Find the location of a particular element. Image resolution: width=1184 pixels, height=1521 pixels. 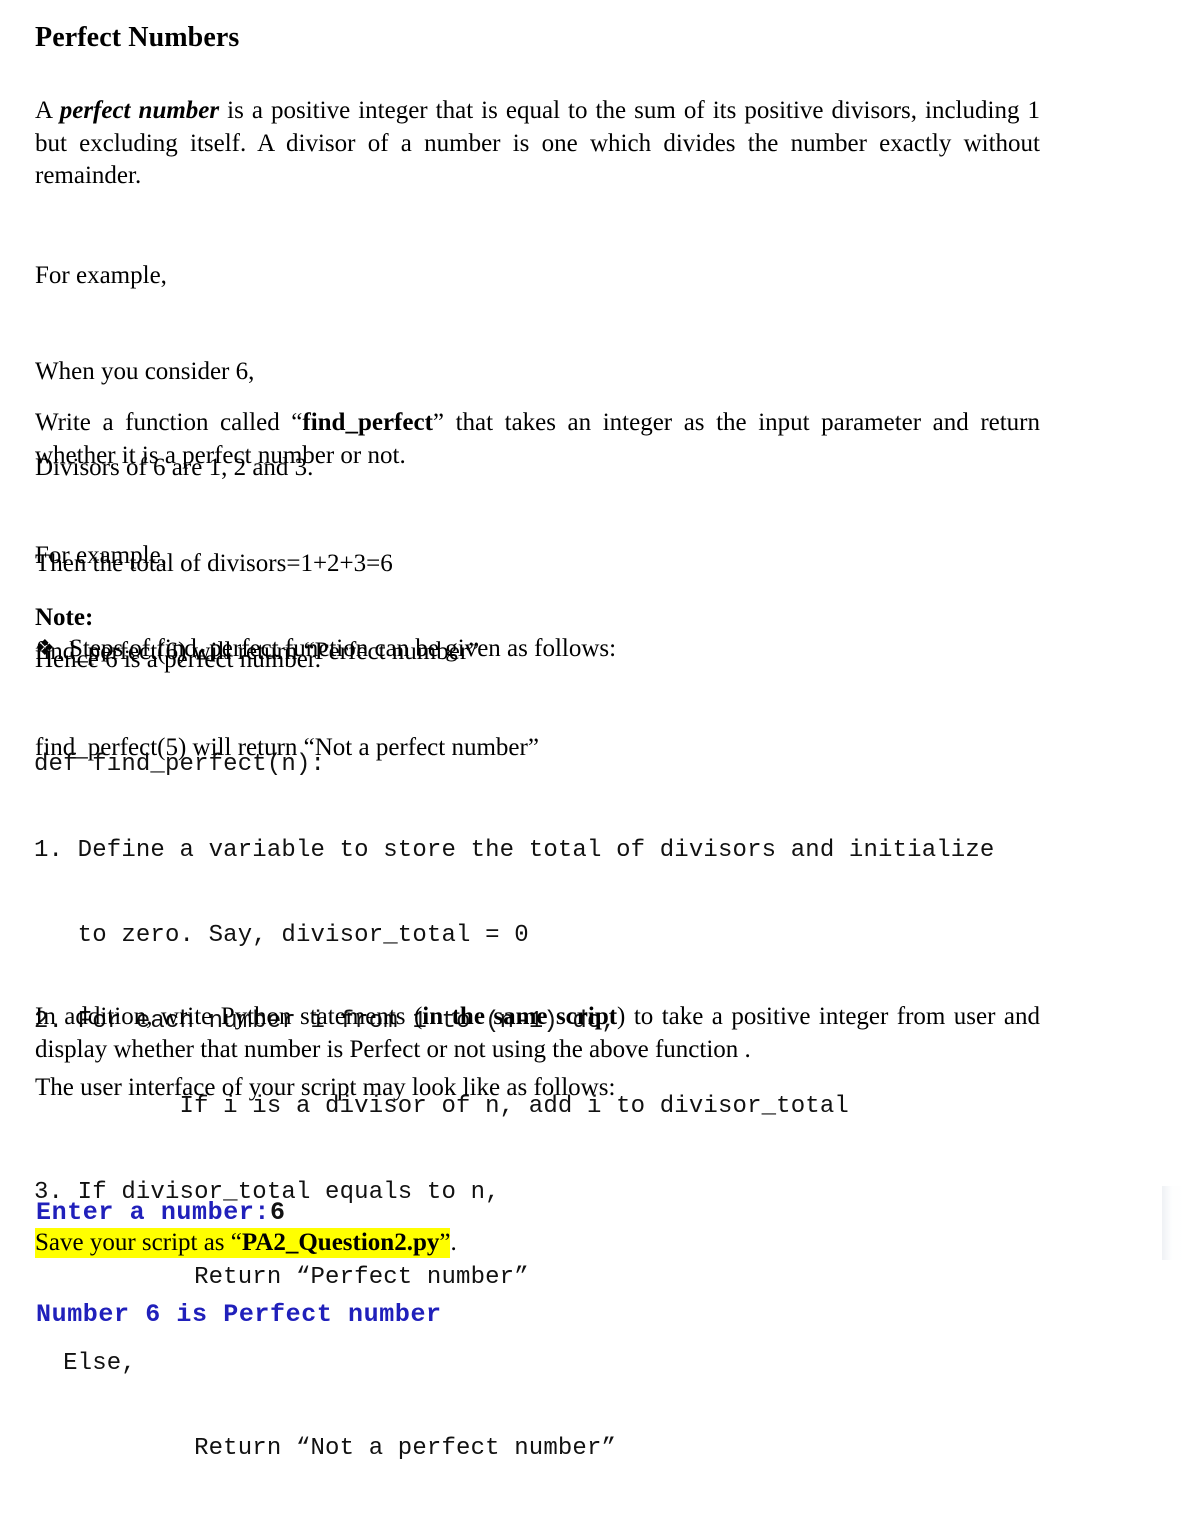

function-name: find_perfect is located at coordinates (367, 422).